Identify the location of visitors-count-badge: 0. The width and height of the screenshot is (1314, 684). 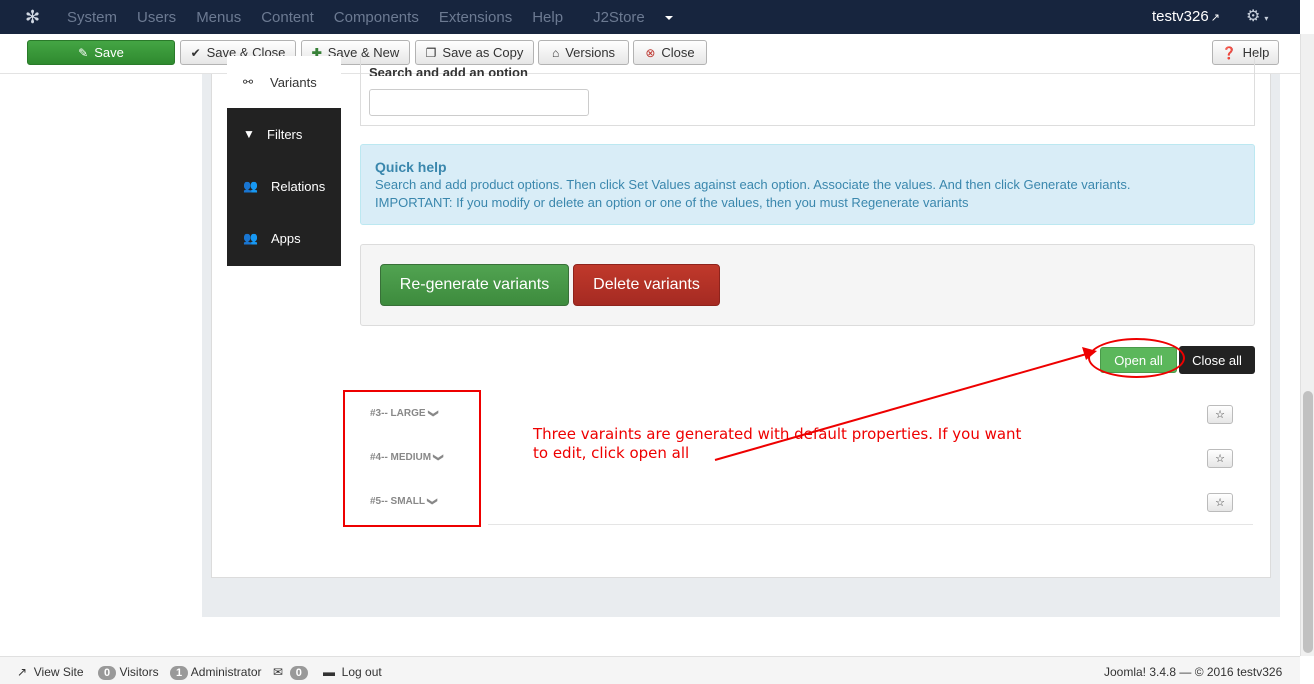
(107, 673).